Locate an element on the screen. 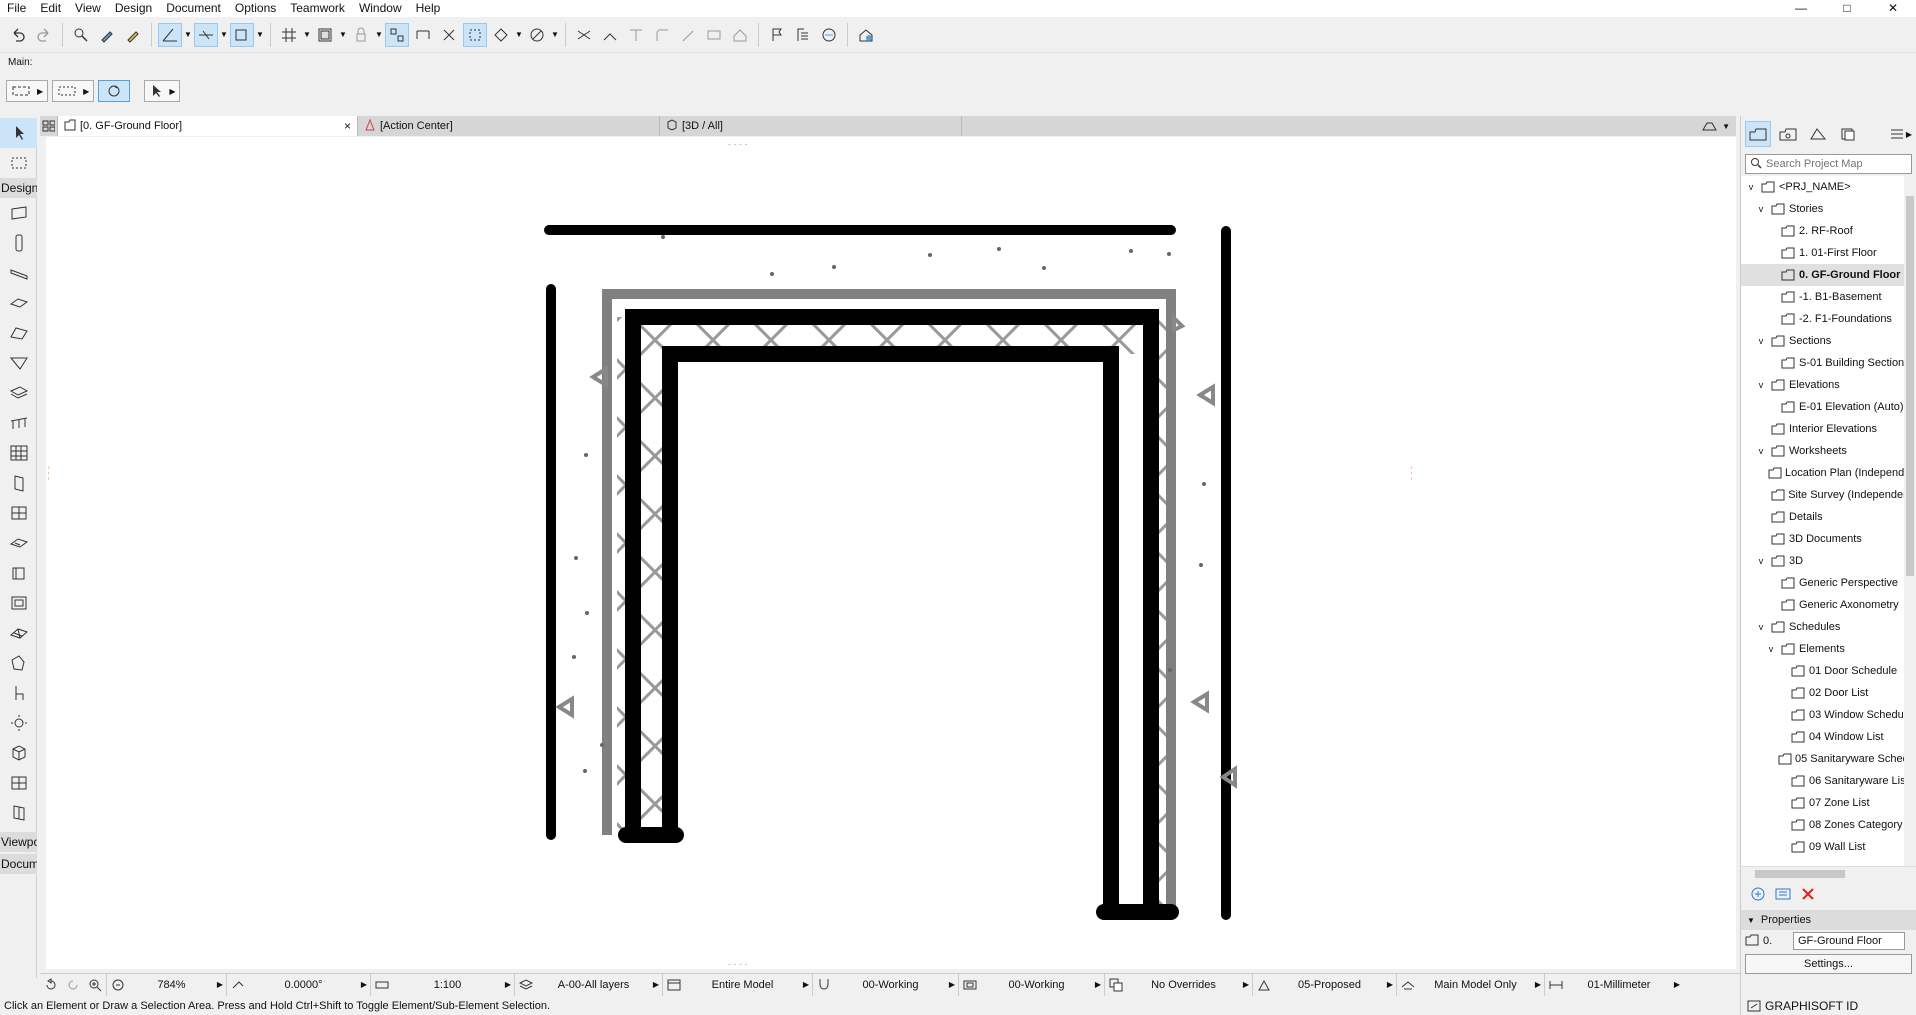  toolbox-viewpoint-header: Viewpoi is located at coordinates (18, 842).